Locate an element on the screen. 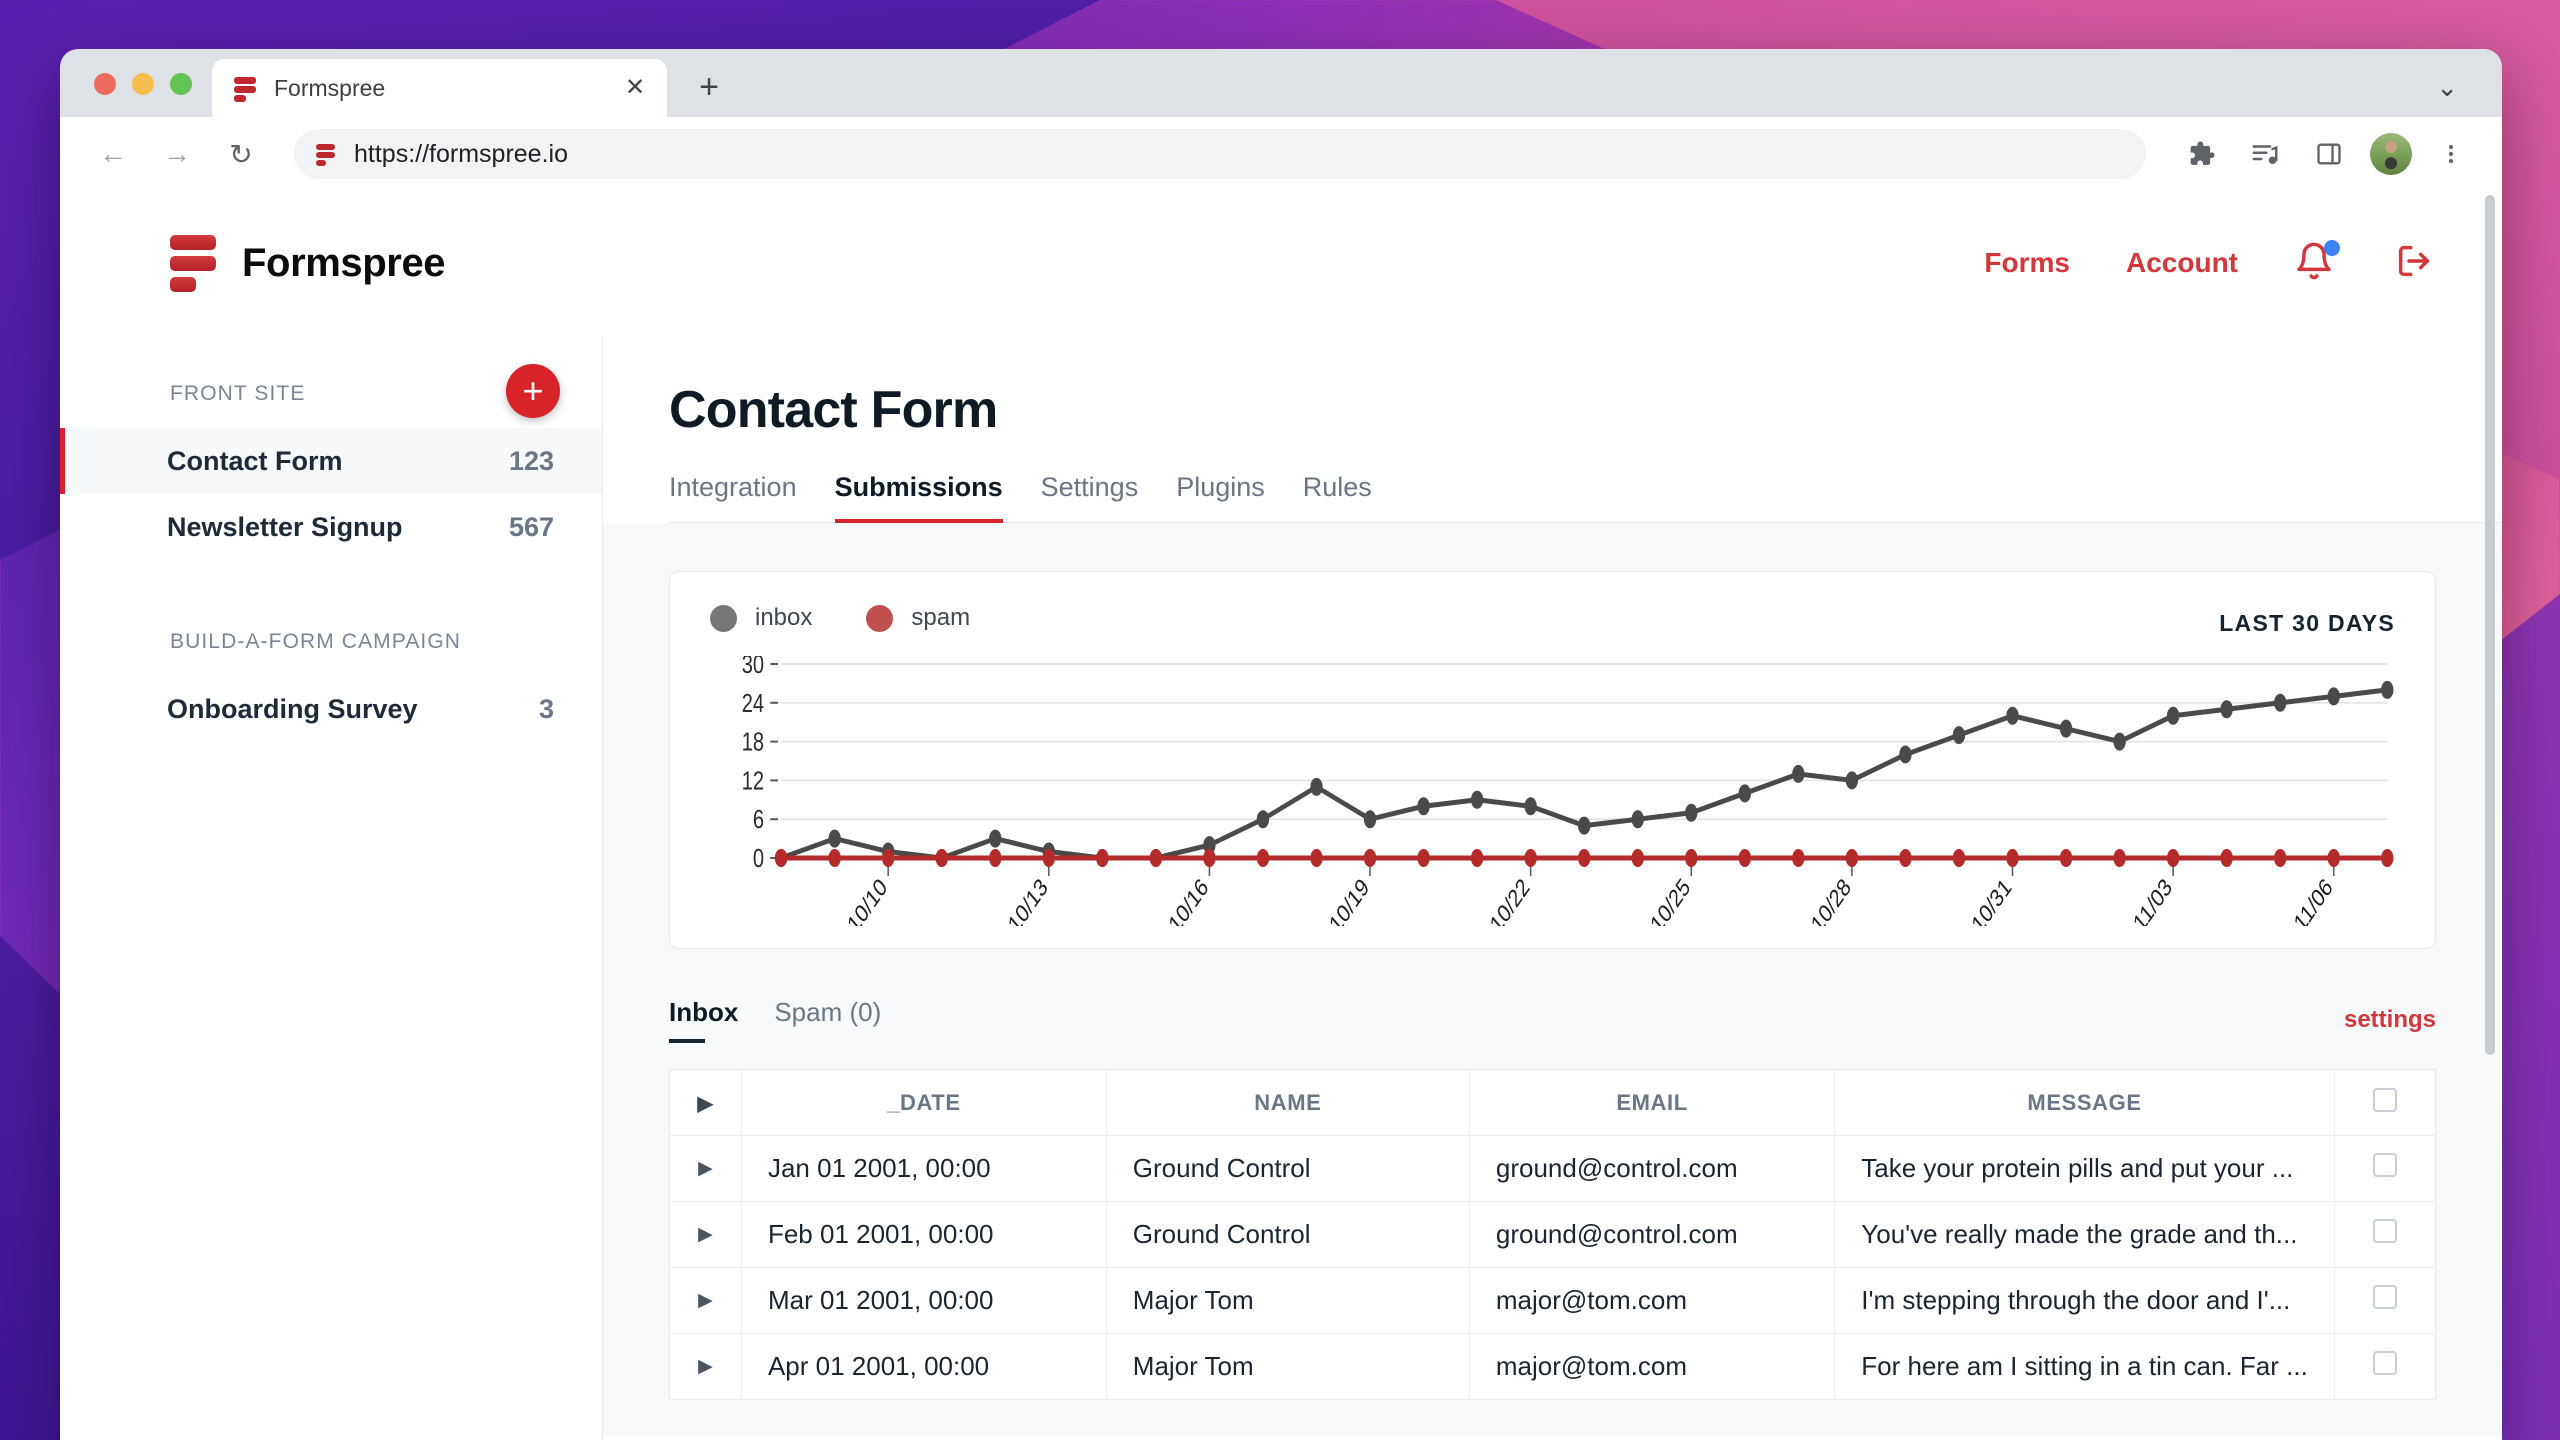 This screenshot has width=2560, height=1440. sidebar-item-contact-form: Contact Form 123 is located at coordinates (331, 461).